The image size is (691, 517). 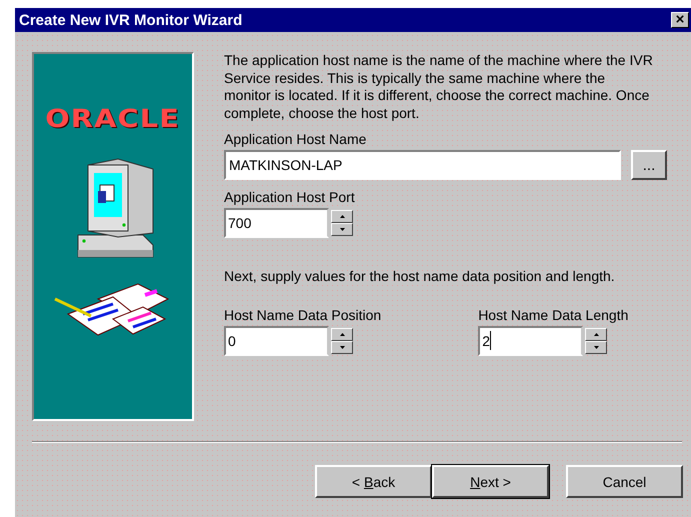 I want to click on wizard-button: Cancel, so click(x=624, y=481).